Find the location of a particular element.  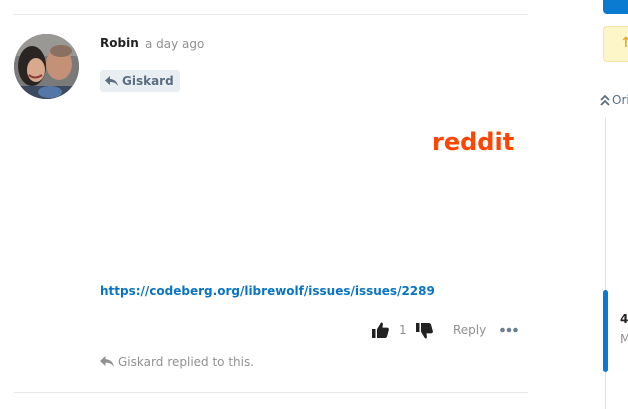

post-author: Robin is located at coordinates (119, 43).